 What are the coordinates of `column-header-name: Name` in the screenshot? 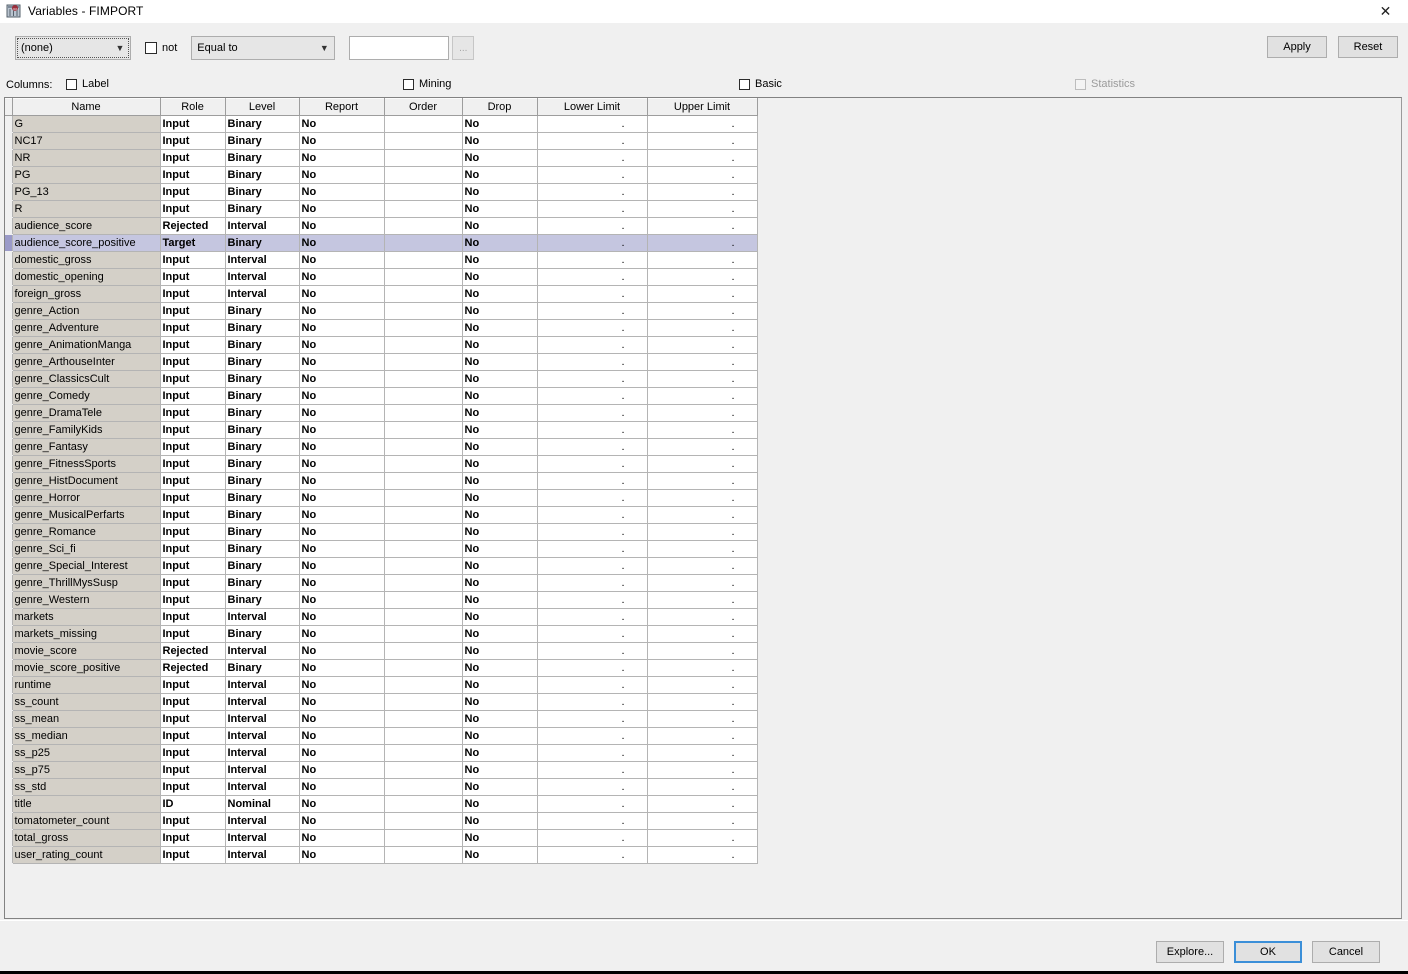 It's located at (86, 107).